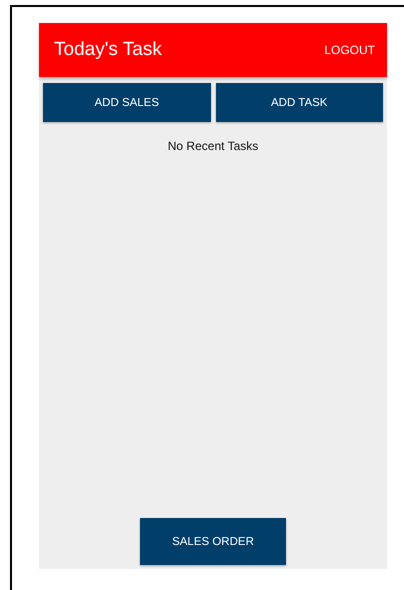 This screenshot has height=590, width=404. What do you see at coordinates (213, 541) in the screenshot?
I see `sales-order-button: SALES ORDER` at bounding box center [213, 541].